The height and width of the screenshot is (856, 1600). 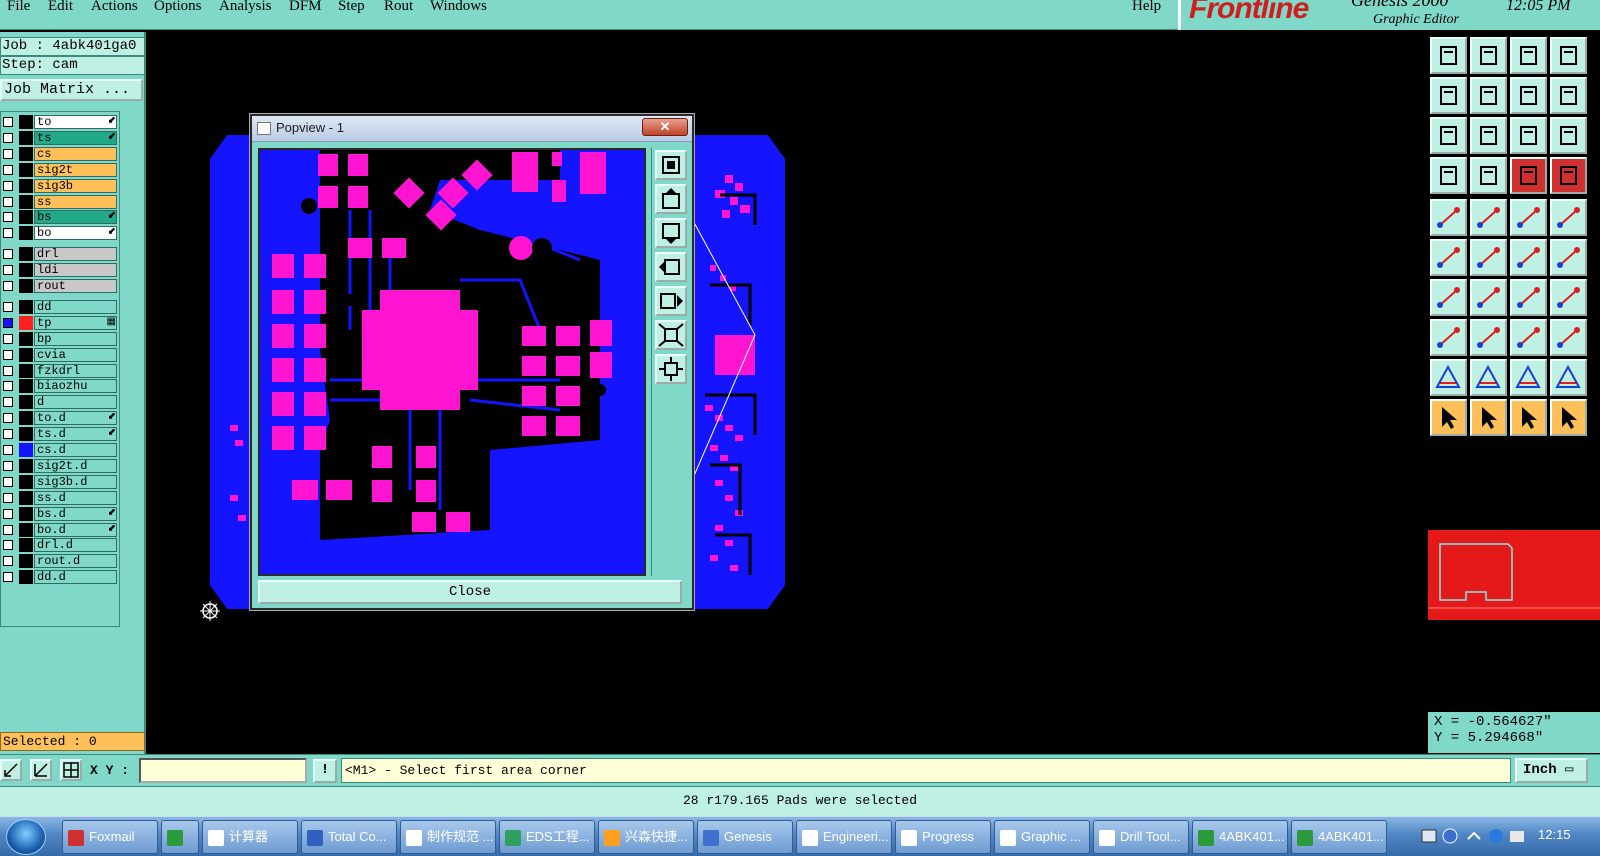 What do you see at coordinates (1568, 217) in the screenshot?
I see `circle-icon` at bounding box center [1568, 217].